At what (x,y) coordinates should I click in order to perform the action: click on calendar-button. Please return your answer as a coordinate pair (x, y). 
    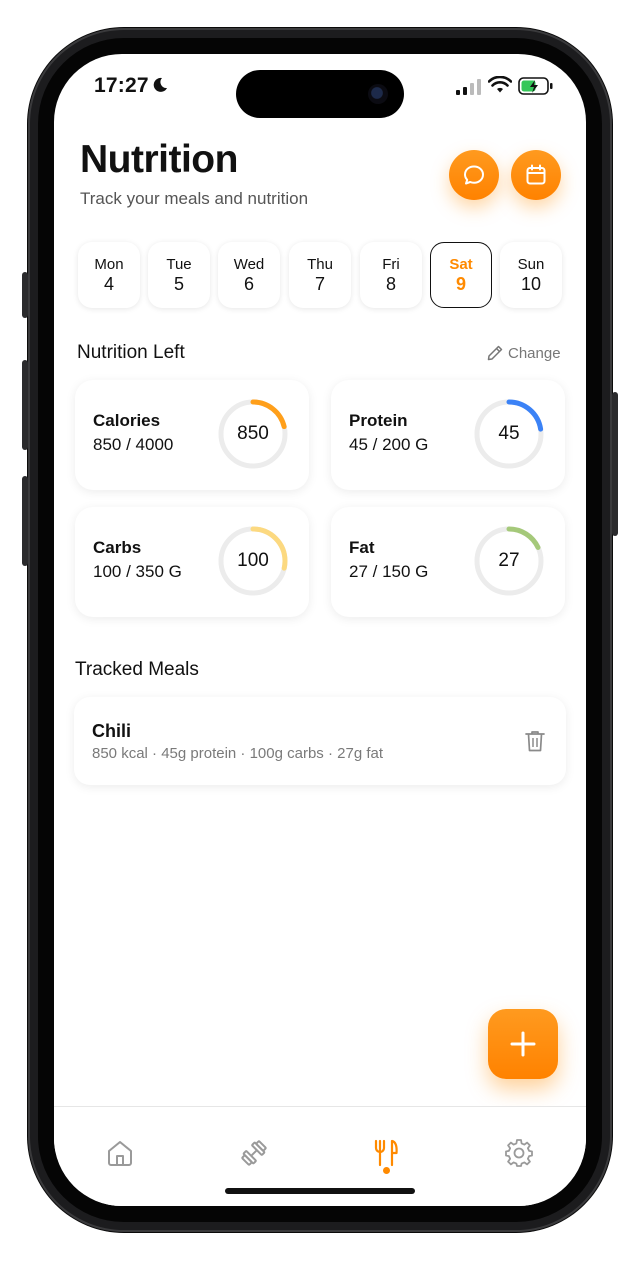
    Looking at the image, I should click on (536, 175).